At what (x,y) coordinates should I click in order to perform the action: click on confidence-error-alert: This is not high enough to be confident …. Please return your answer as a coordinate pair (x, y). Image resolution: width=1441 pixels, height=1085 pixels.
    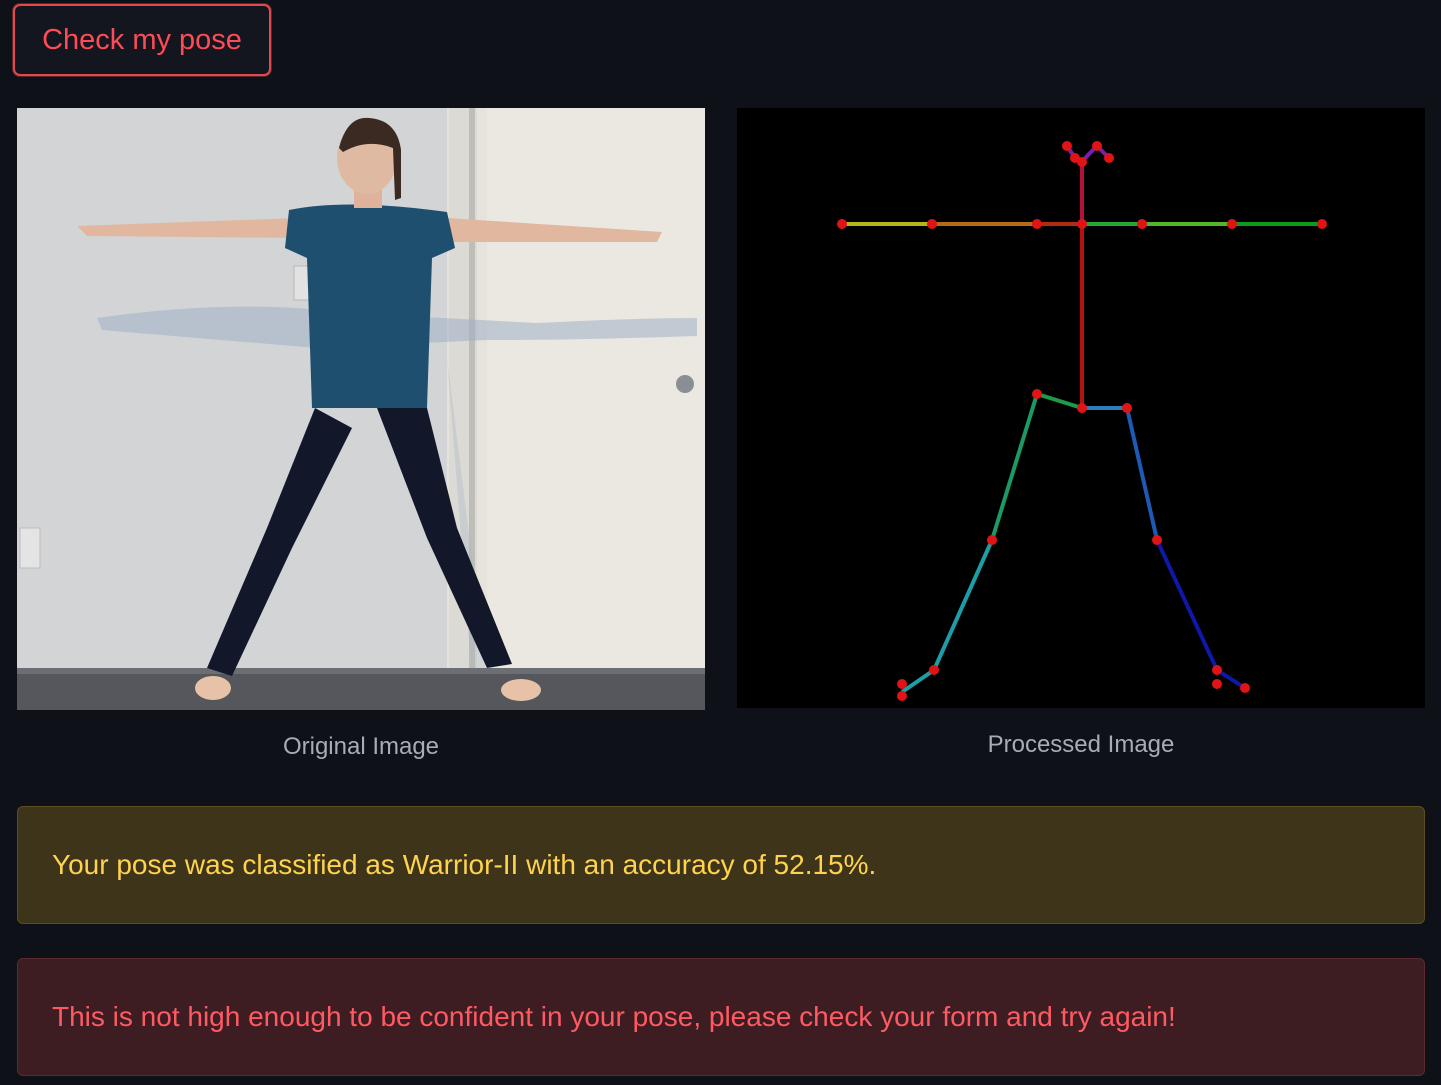
    Looking at the image, I should click on (721, 1017).